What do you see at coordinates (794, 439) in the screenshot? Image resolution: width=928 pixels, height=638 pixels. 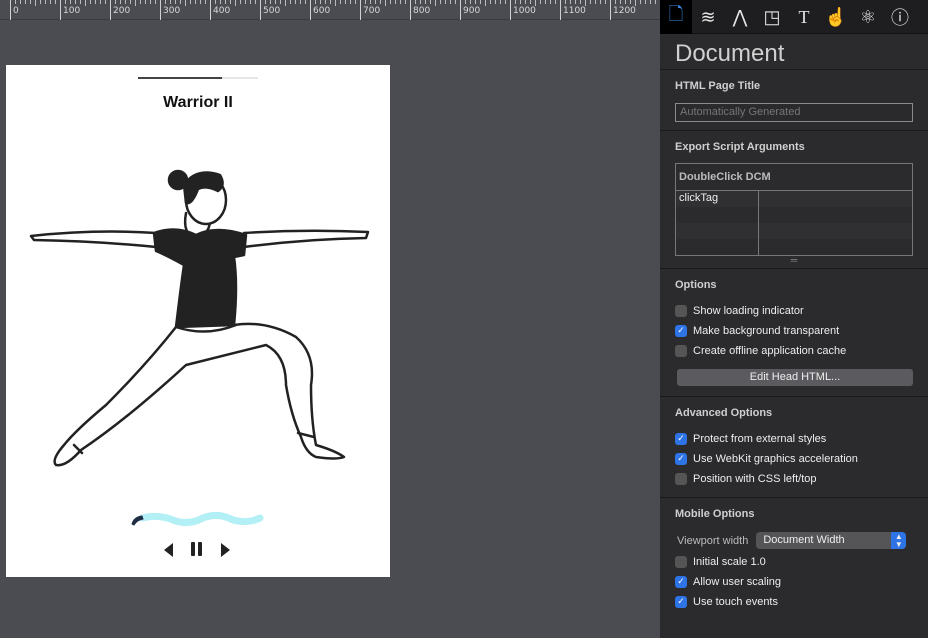 I see `checkbox-row: ✓ Protect from external styles` at bounding box center [794, 439].